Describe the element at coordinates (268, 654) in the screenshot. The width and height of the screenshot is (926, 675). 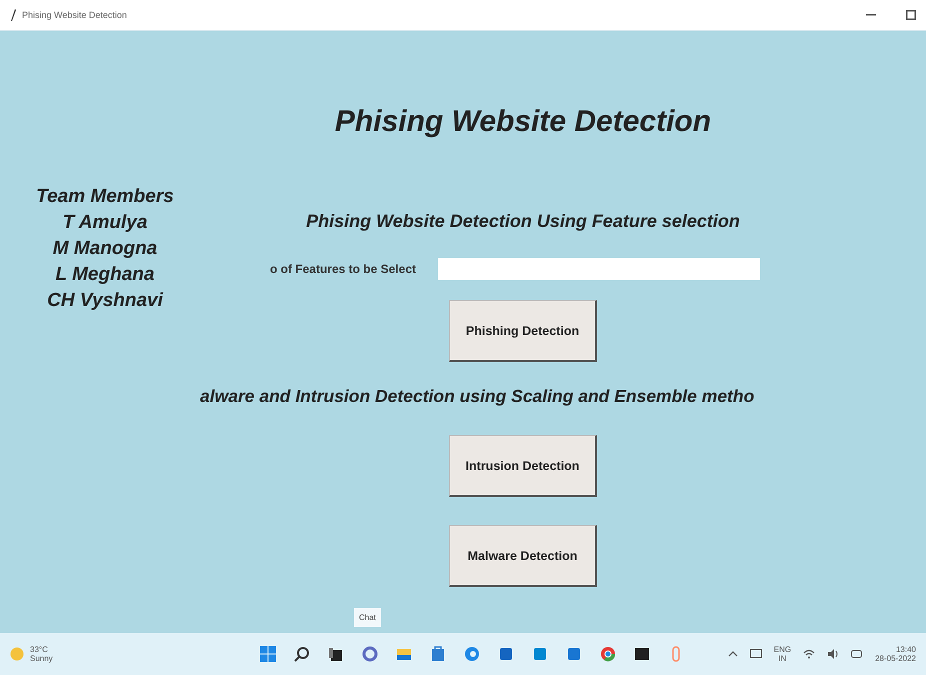
I see `start-icon` at that location.